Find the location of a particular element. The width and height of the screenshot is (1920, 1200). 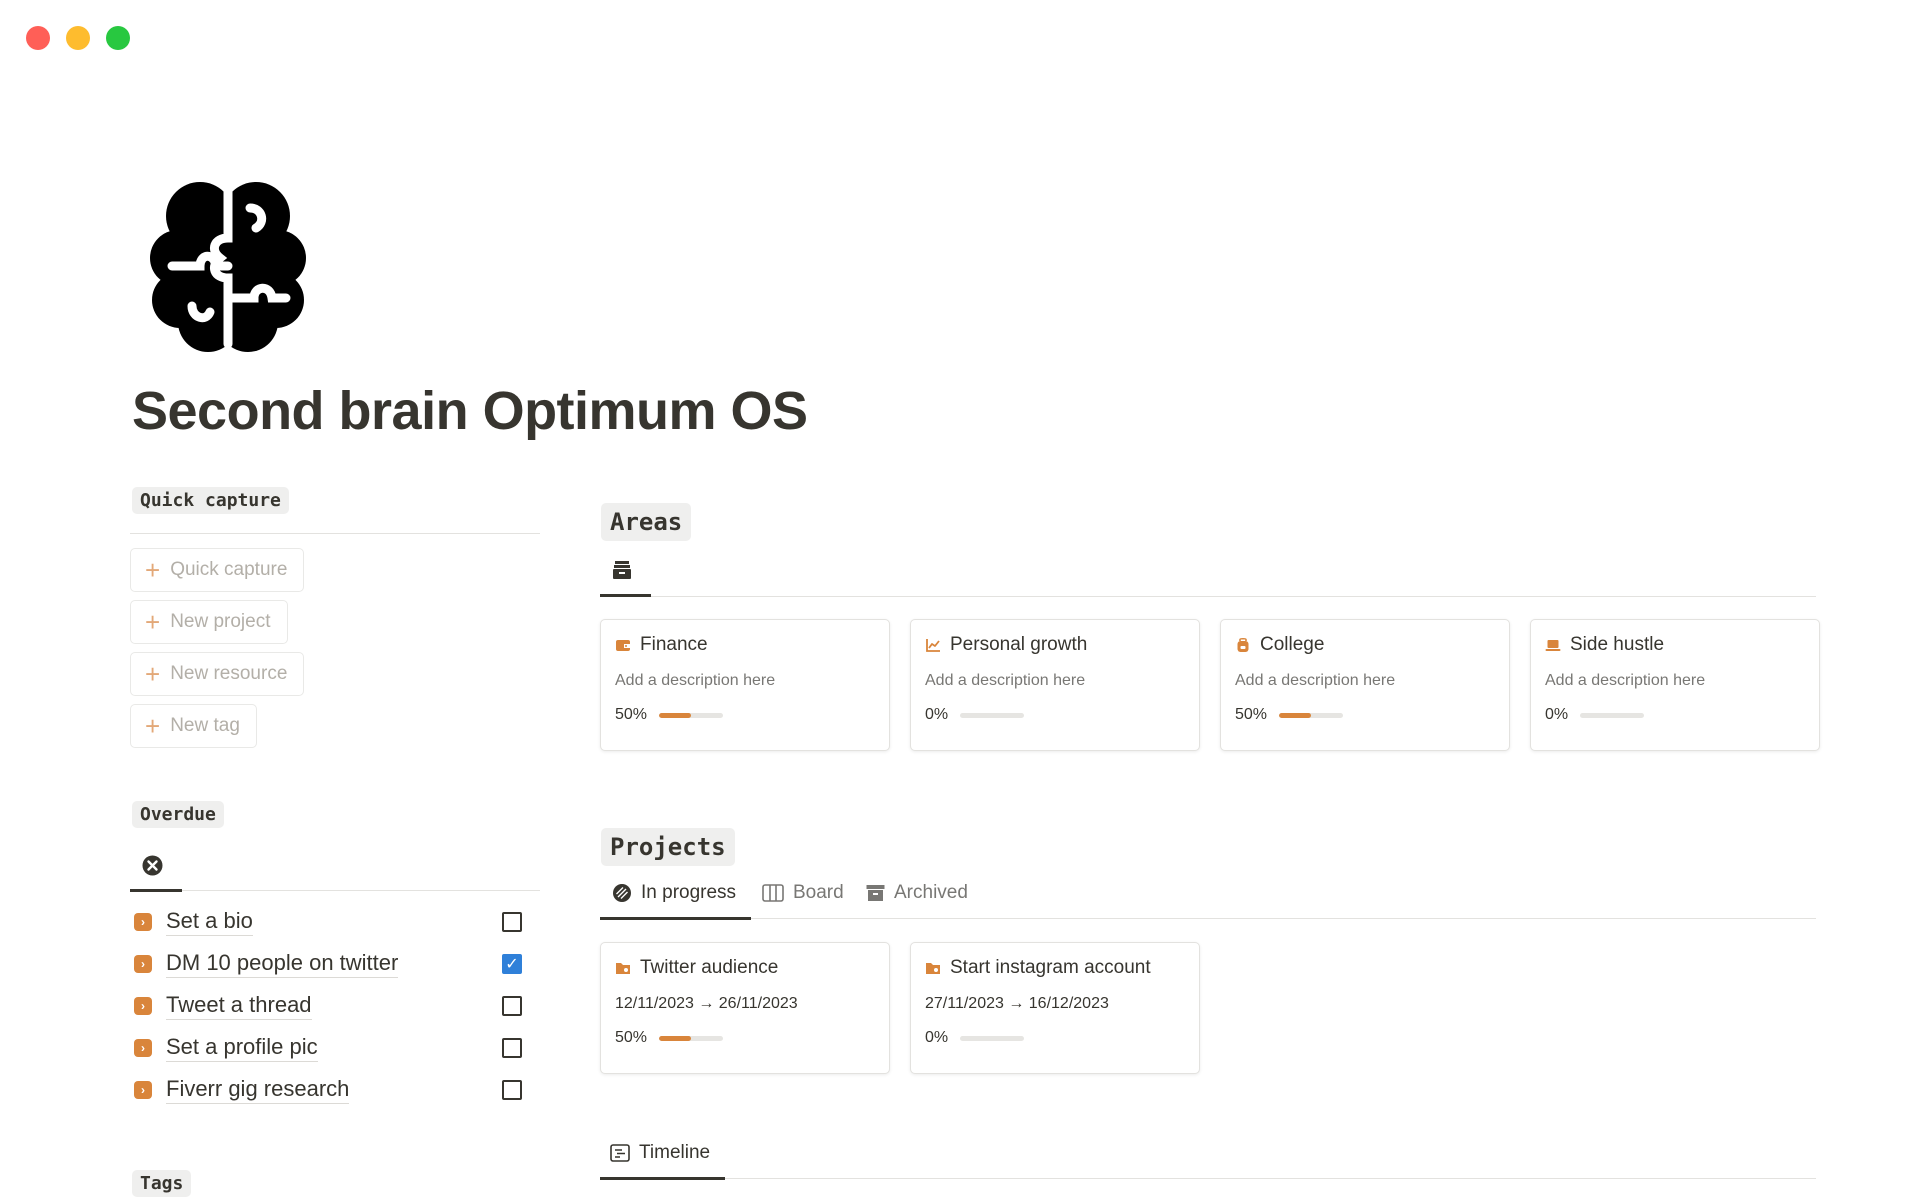

button-label: Quick capture is located at coordinates (229, 569).